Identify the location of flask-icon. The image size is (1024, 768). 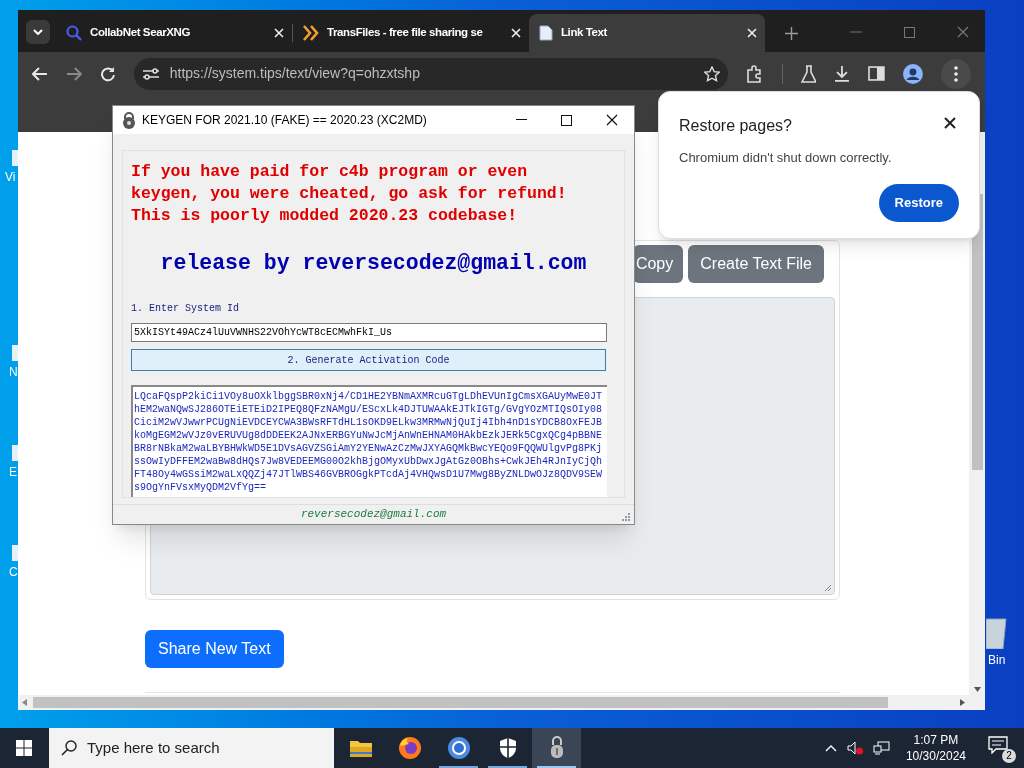
(808, 73).